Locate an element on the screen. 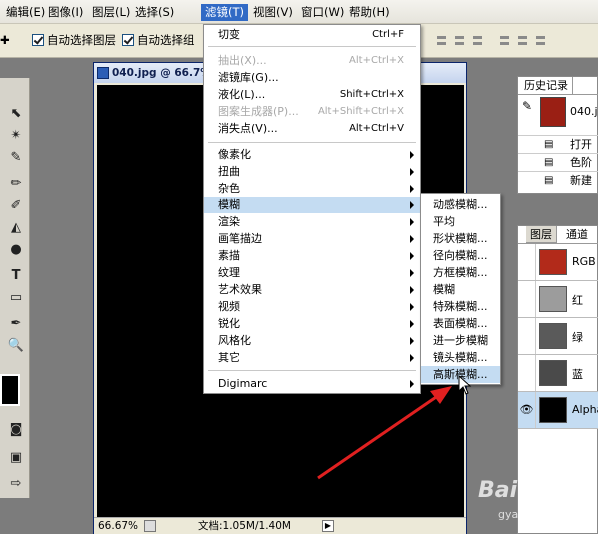 The image size is (598, 534). move-tool-icon: ✚ is located at coordinates (5, 40).